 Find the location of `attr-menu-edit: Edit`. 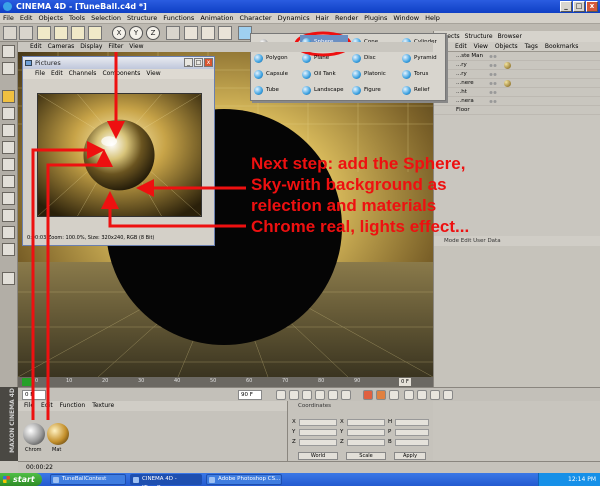

attr-menu-edit: Edit is located at coordinates (466, 241).